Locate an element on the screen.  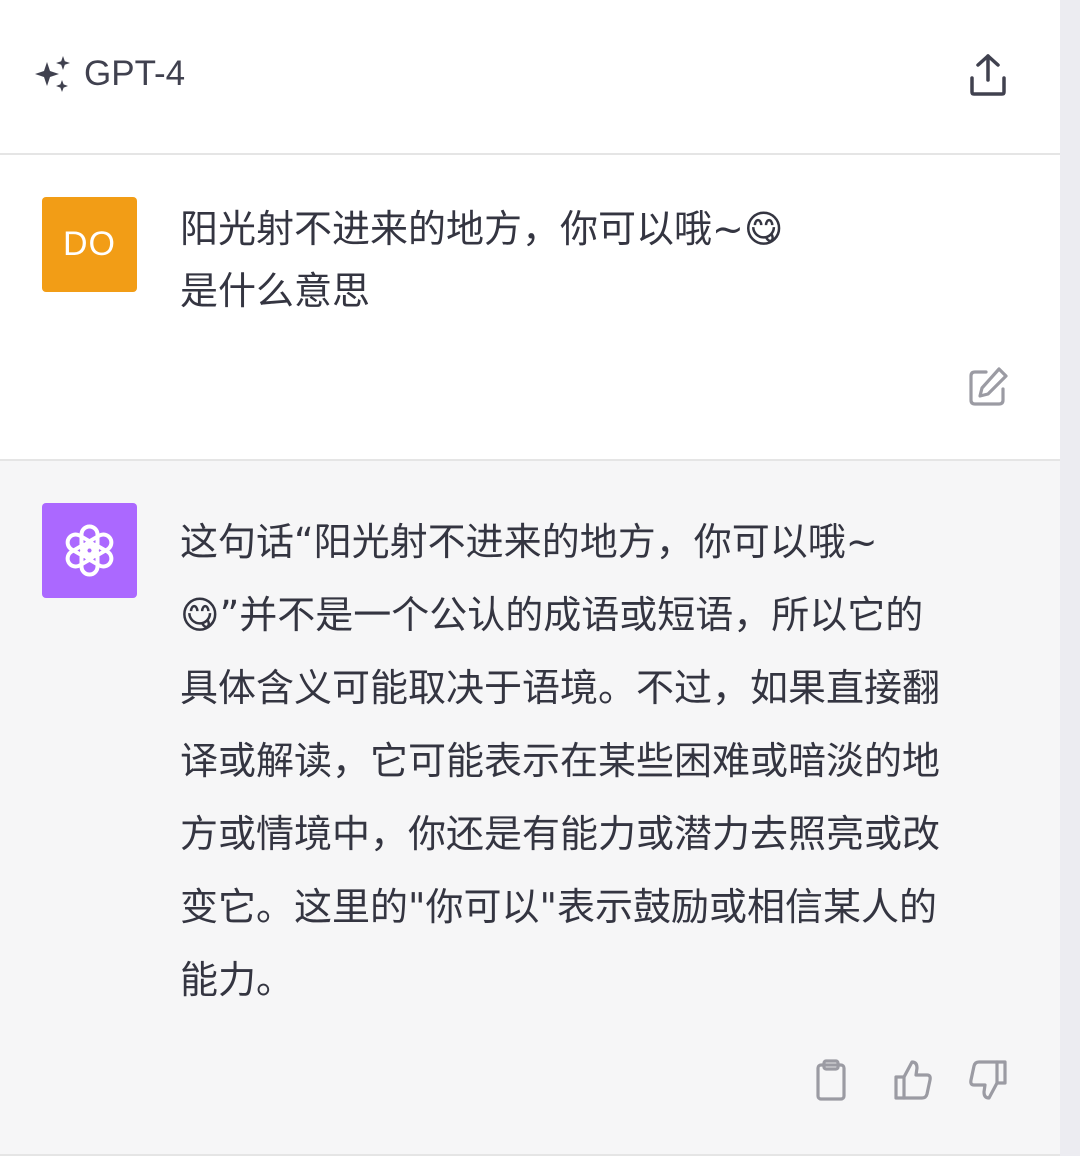
share-icon is located at coordinates (988, 75).